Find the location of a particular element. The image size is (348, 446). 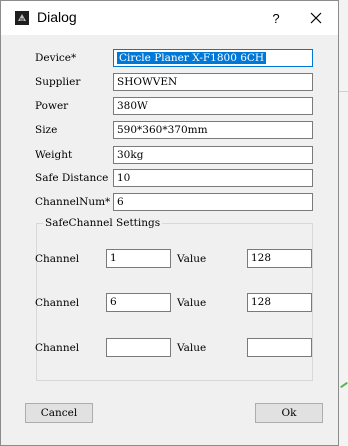

weight-label: Weight is located at coordinates (54, 155).